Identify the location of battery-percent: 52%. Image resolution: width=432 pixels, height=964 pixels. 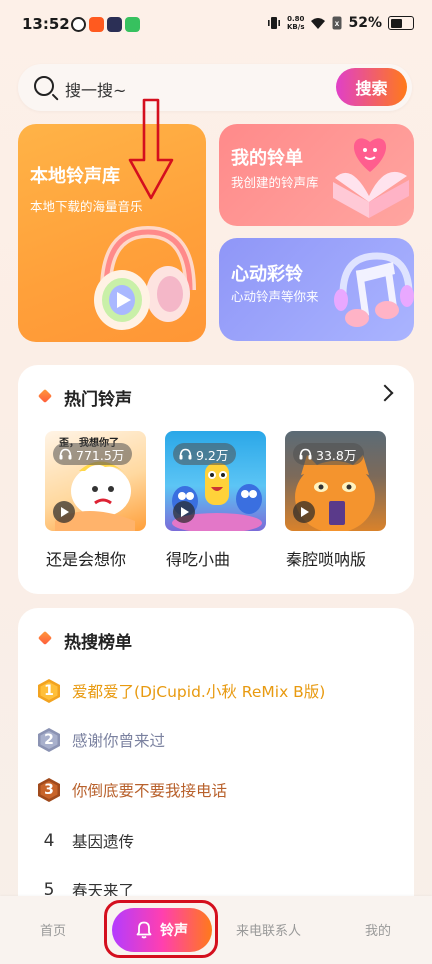
(365, 23).